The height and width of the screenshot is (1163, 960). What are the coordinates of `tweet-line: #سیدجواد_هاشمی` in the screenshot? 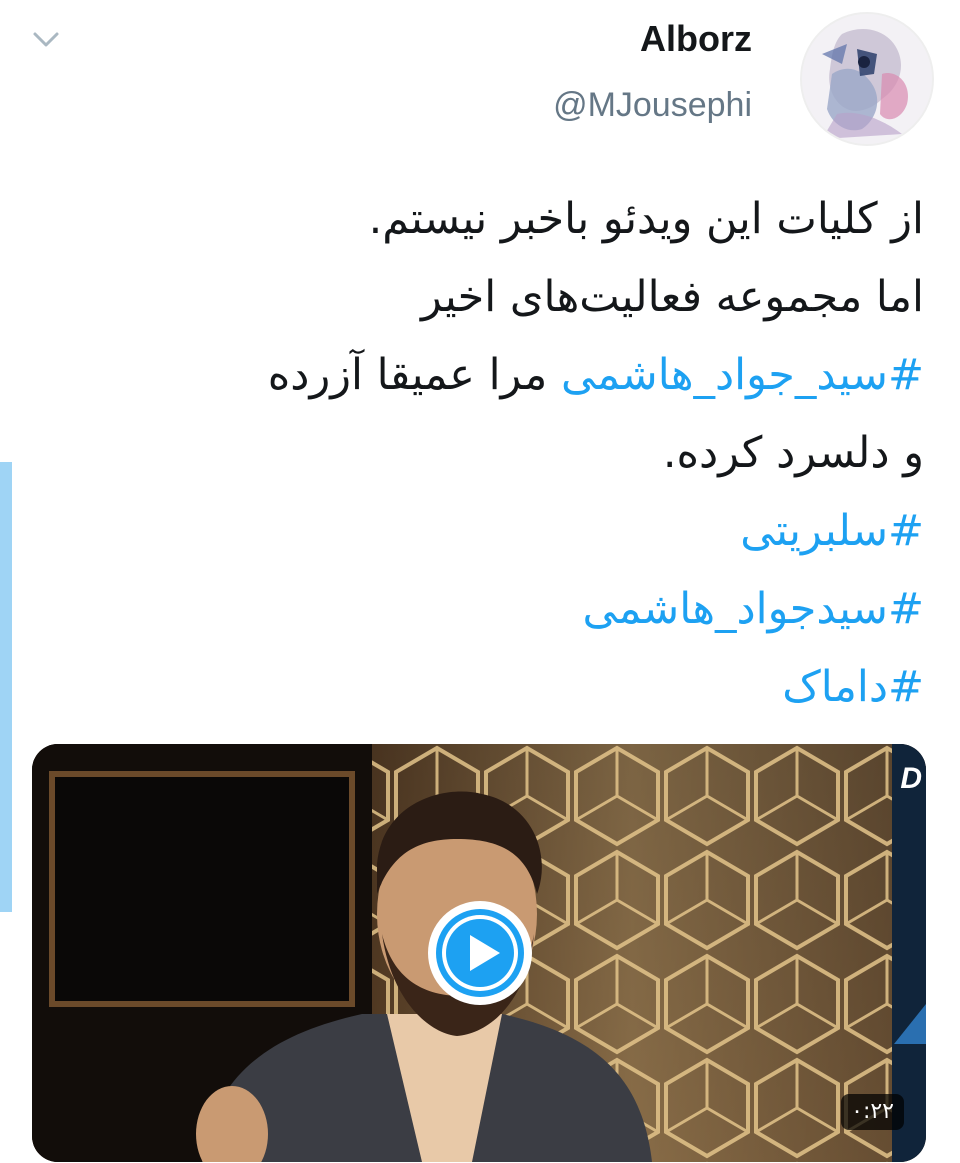 It's located at (504, 609).